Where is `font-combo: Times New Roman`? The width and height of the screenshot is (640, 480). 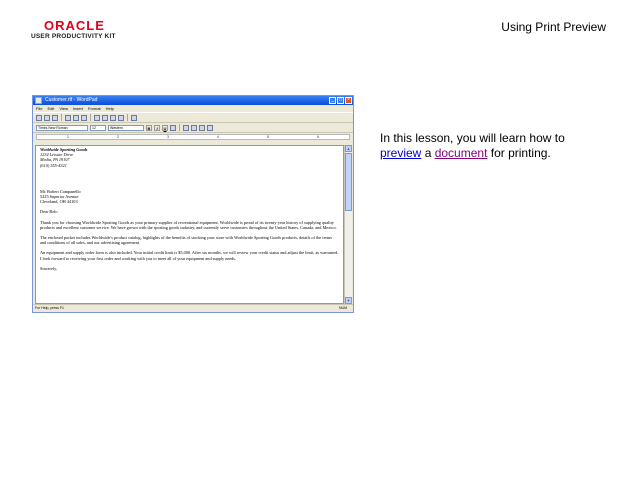
font-combo: Times New Roman is located at coordinates (62, 127).